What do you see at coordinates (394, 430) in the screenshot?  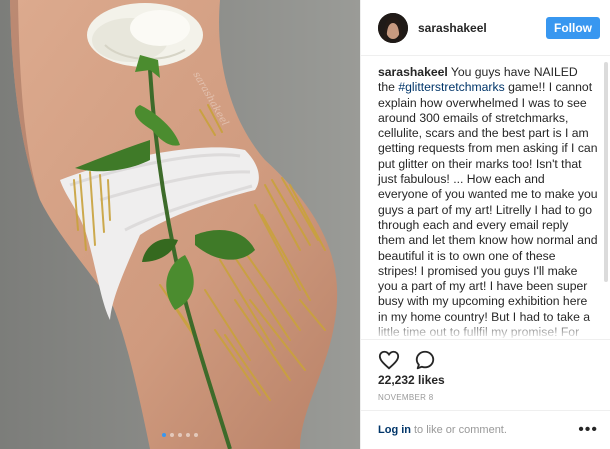 I see `login-link: Log in` at bounding box center [394, 430].